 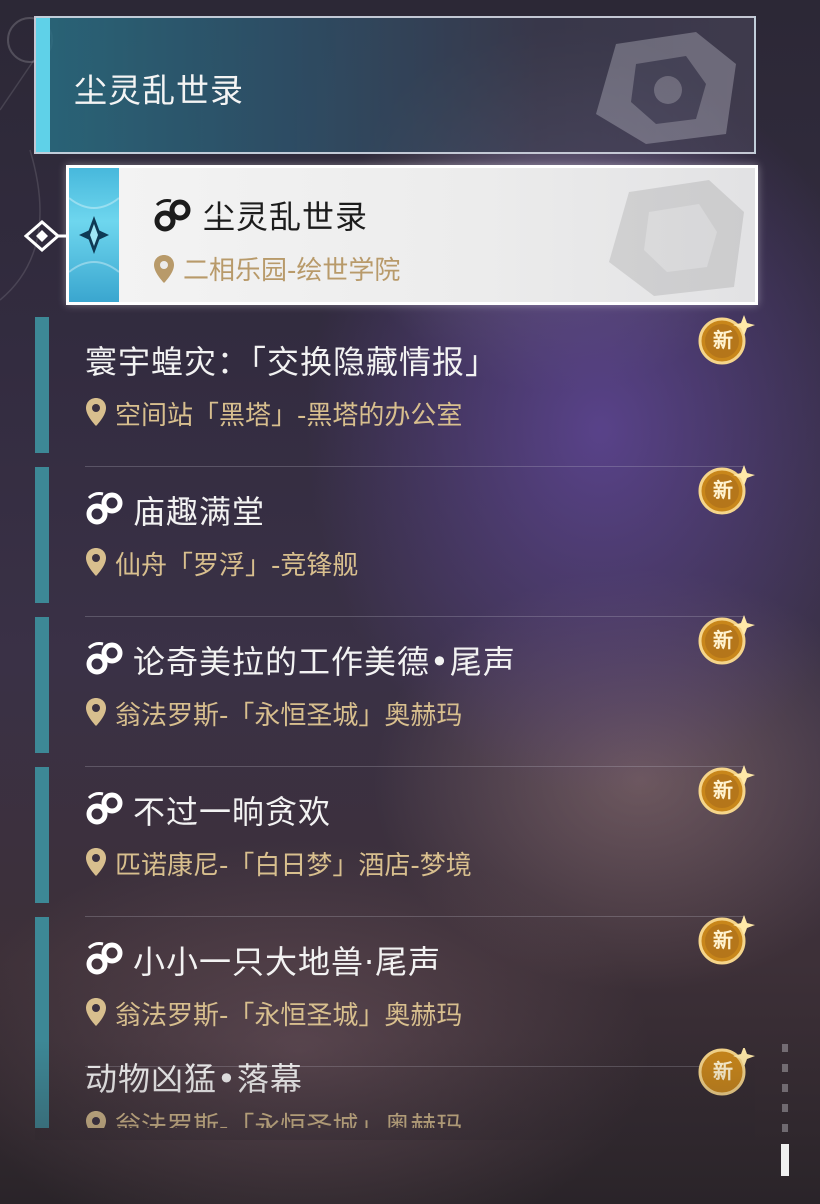 I want to click on faction-watermark-icon, so click(x=676, y=238).